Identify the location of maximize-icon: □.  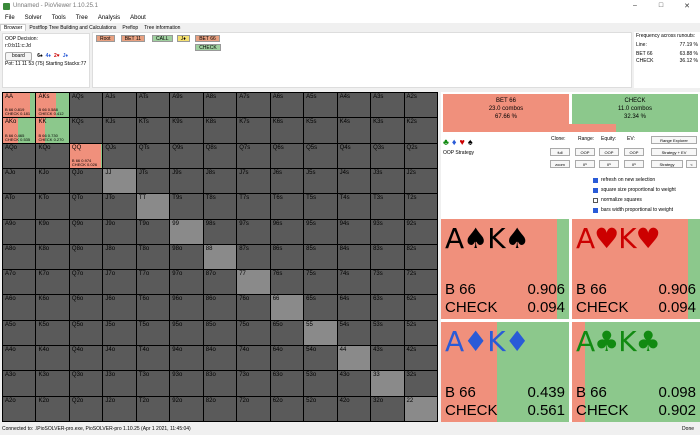
(661, 6).